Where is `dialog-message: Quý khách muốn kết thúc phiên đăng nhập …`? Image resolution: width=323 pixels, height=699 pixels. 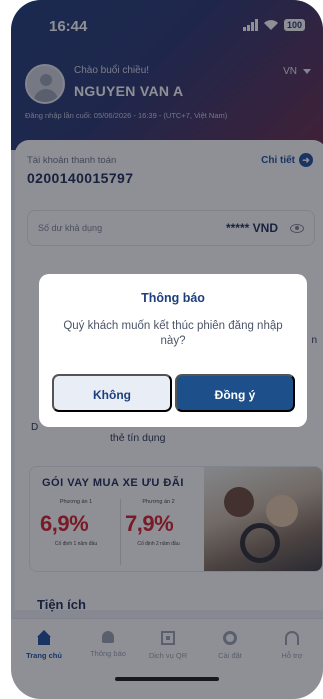 dialog-message: Quý khách muốn kết thúc phiên đăng nhập … is located at coordinates (173, 333).